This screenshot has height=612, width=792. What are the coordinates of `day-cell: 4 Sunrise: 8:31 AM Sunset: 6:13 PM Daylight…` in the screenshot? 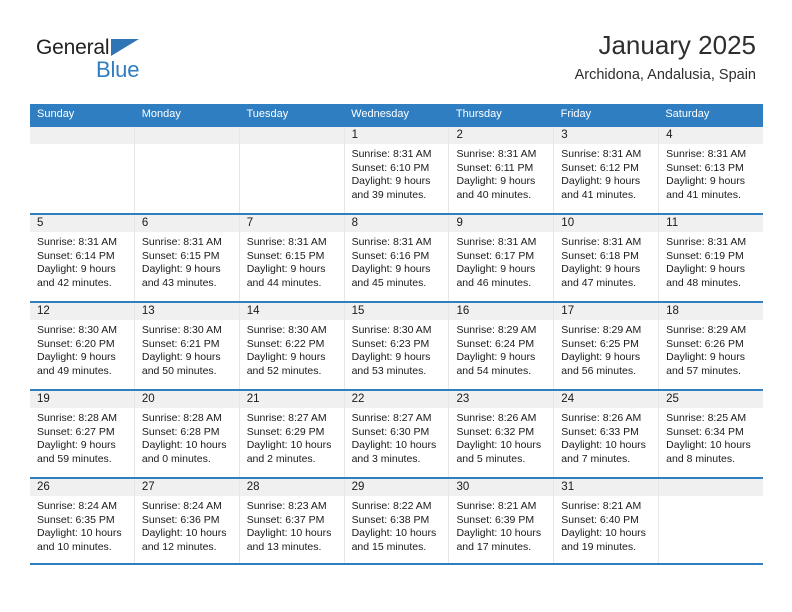 It's located at (711, 170).